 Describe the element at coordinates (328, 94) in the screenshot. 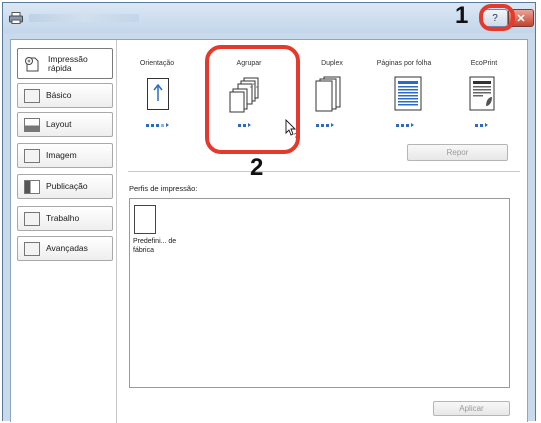

I see `duplex-icon` at that location.